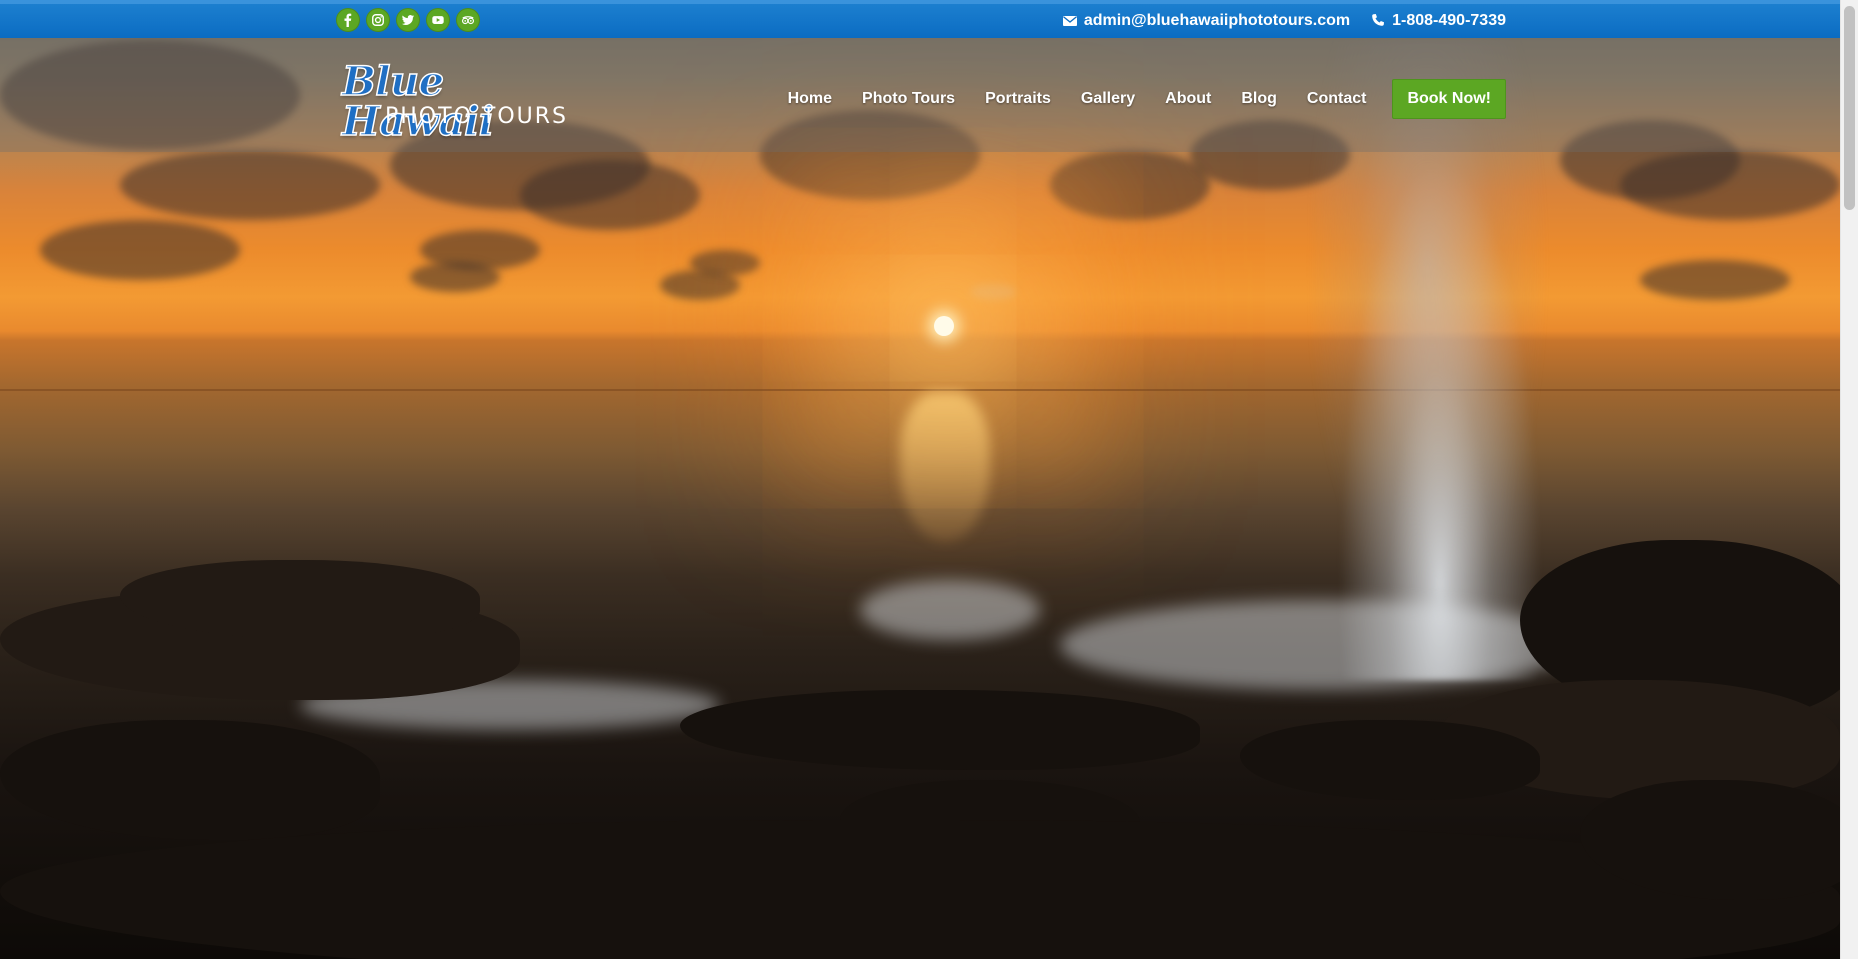  Describe the element at coordinates (1849, 479) in the screenshot. I see `page-scrollbar` at that location.